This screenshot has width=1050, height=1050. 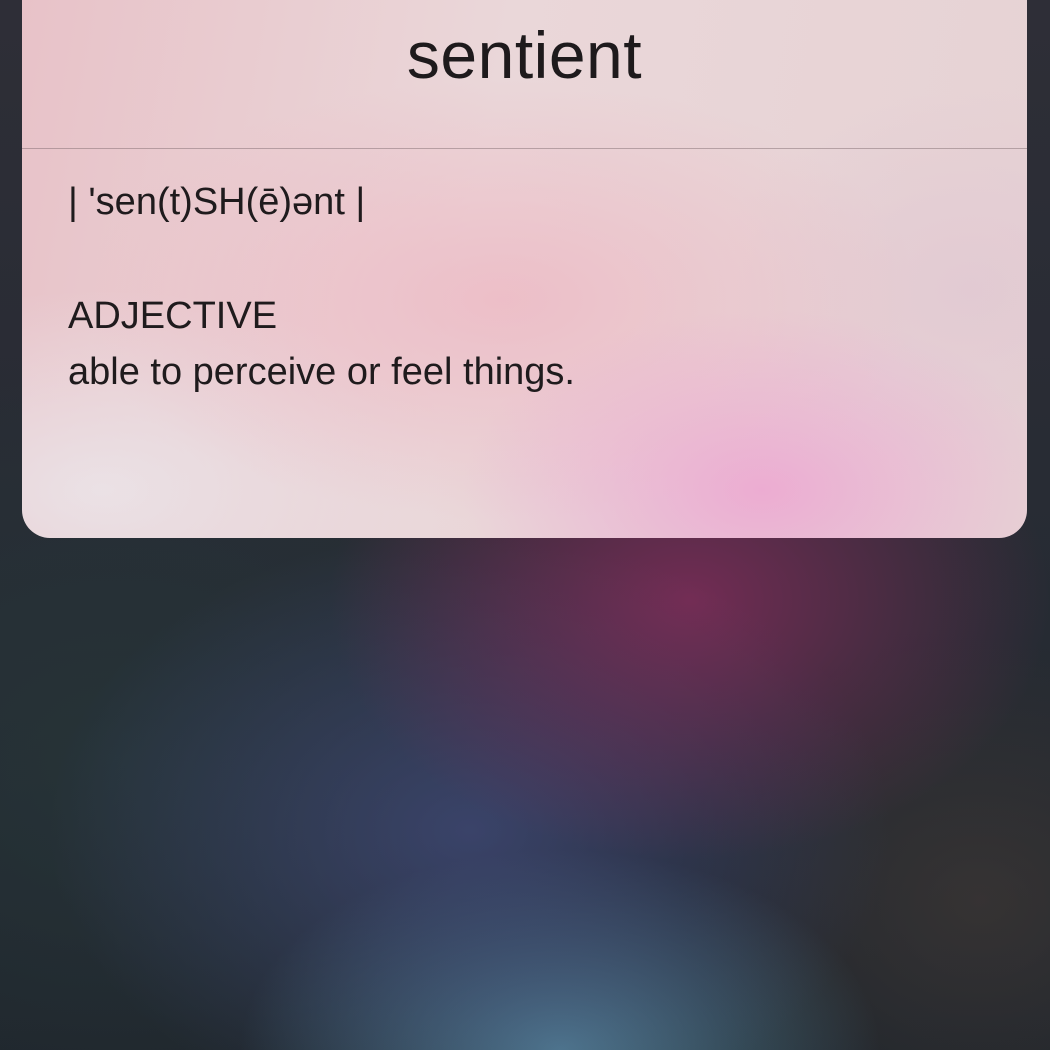 I want to click on card-header: sentient, so click(x=524, y=74).